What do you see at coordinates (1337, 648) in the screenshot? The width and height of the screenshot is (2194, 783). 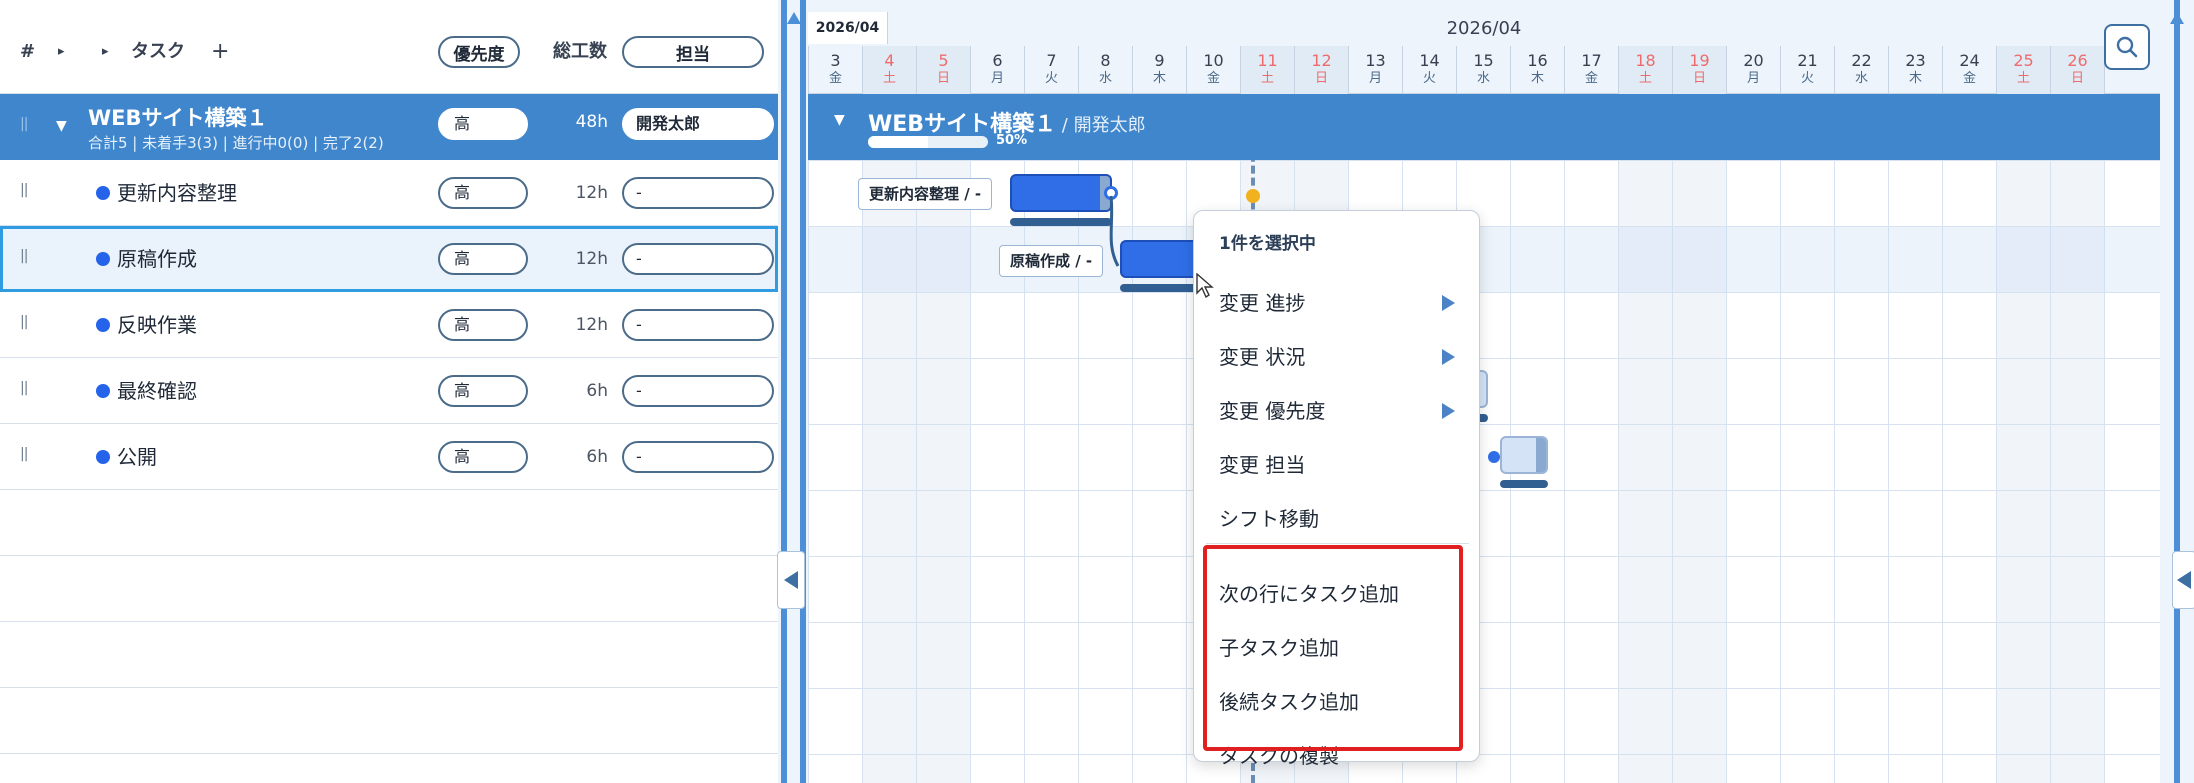 I see `menu-item-add-child-task: 子タスク追加` at bounding box center [1337, 648].